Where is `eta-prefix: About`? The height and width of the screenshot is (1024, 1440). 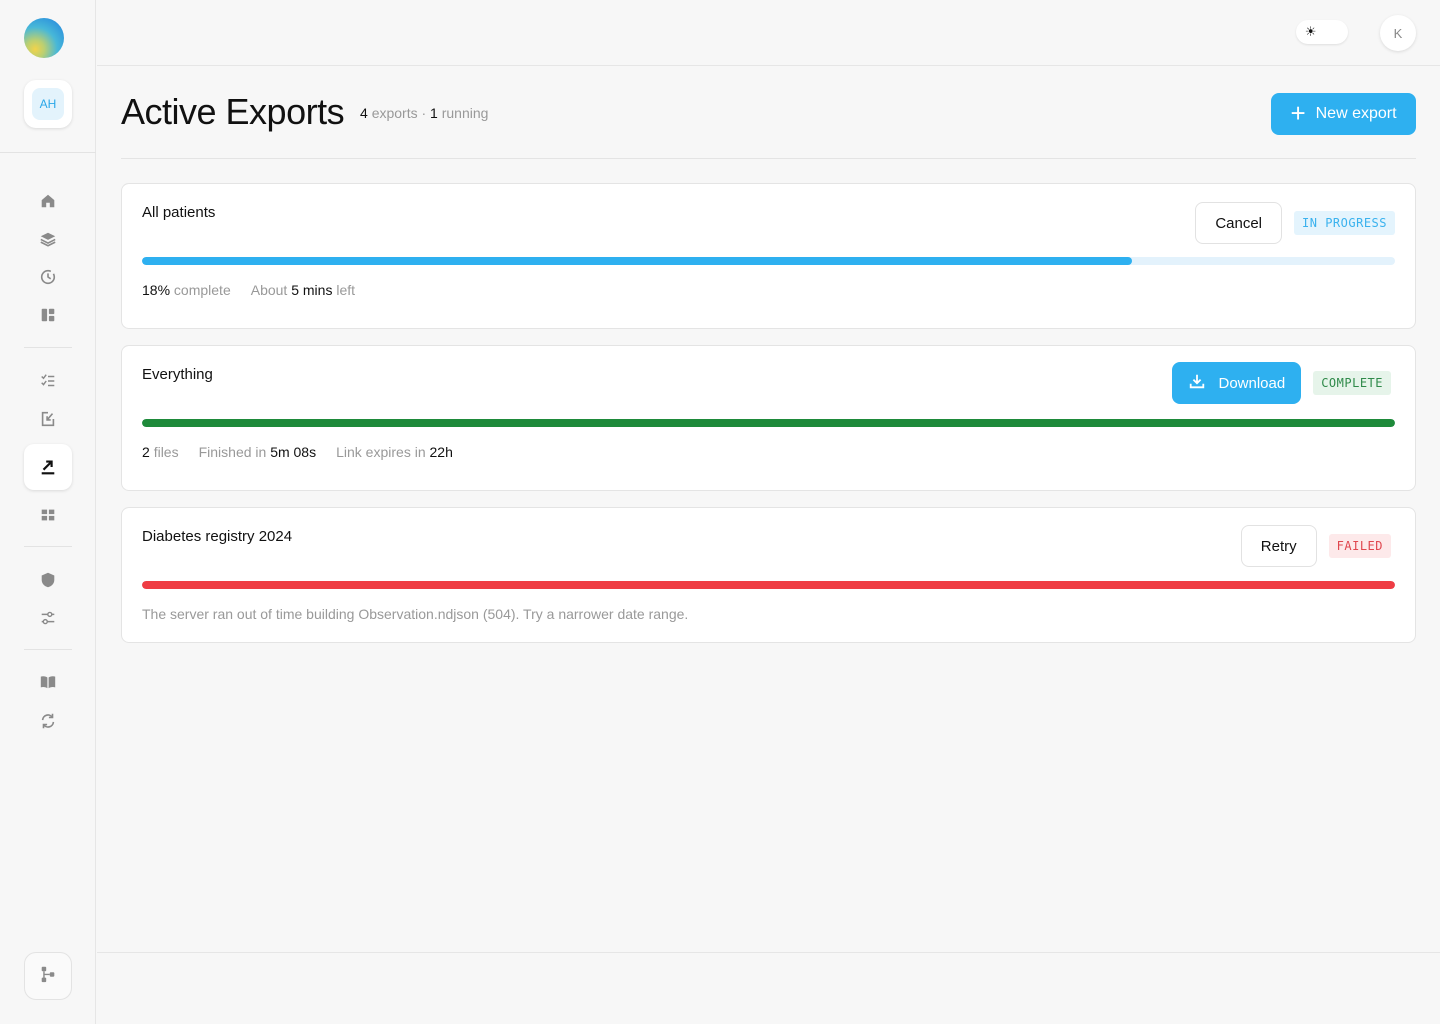
eta-prefix: About is located at coordinates (269, 290).